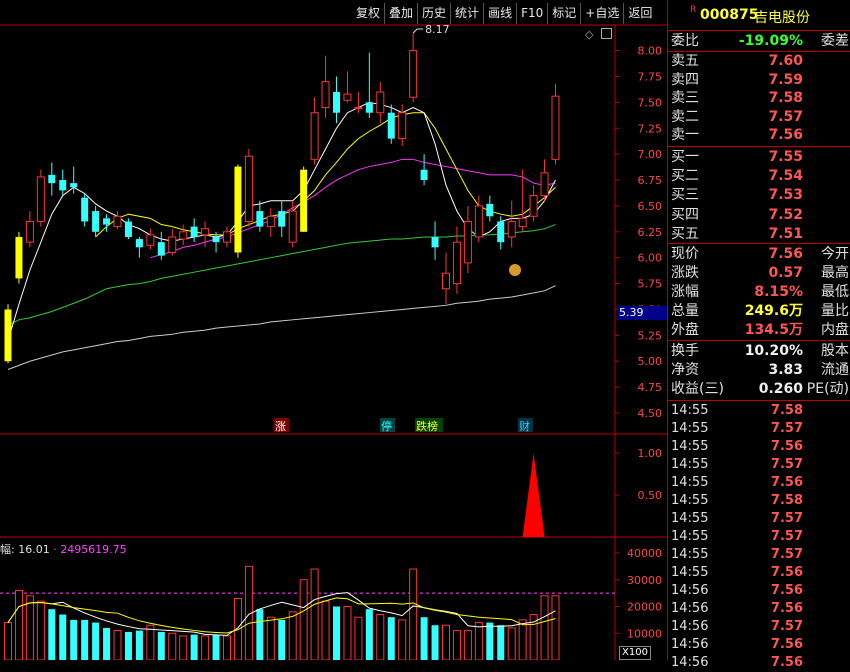 The image size is (850, 672). Describe the element at coordinates (759, 135) in the screenshot. I see `sell-row: 卖一 7.56` at that location.